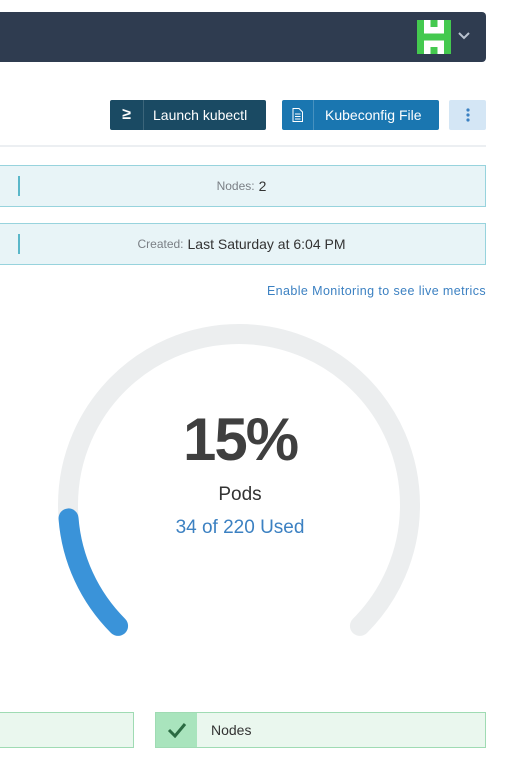 The image size is (505, 771). Describe the element at coordinates (235, 186) in the screenshot. I see `nodes-key: Nodes:` at that location.